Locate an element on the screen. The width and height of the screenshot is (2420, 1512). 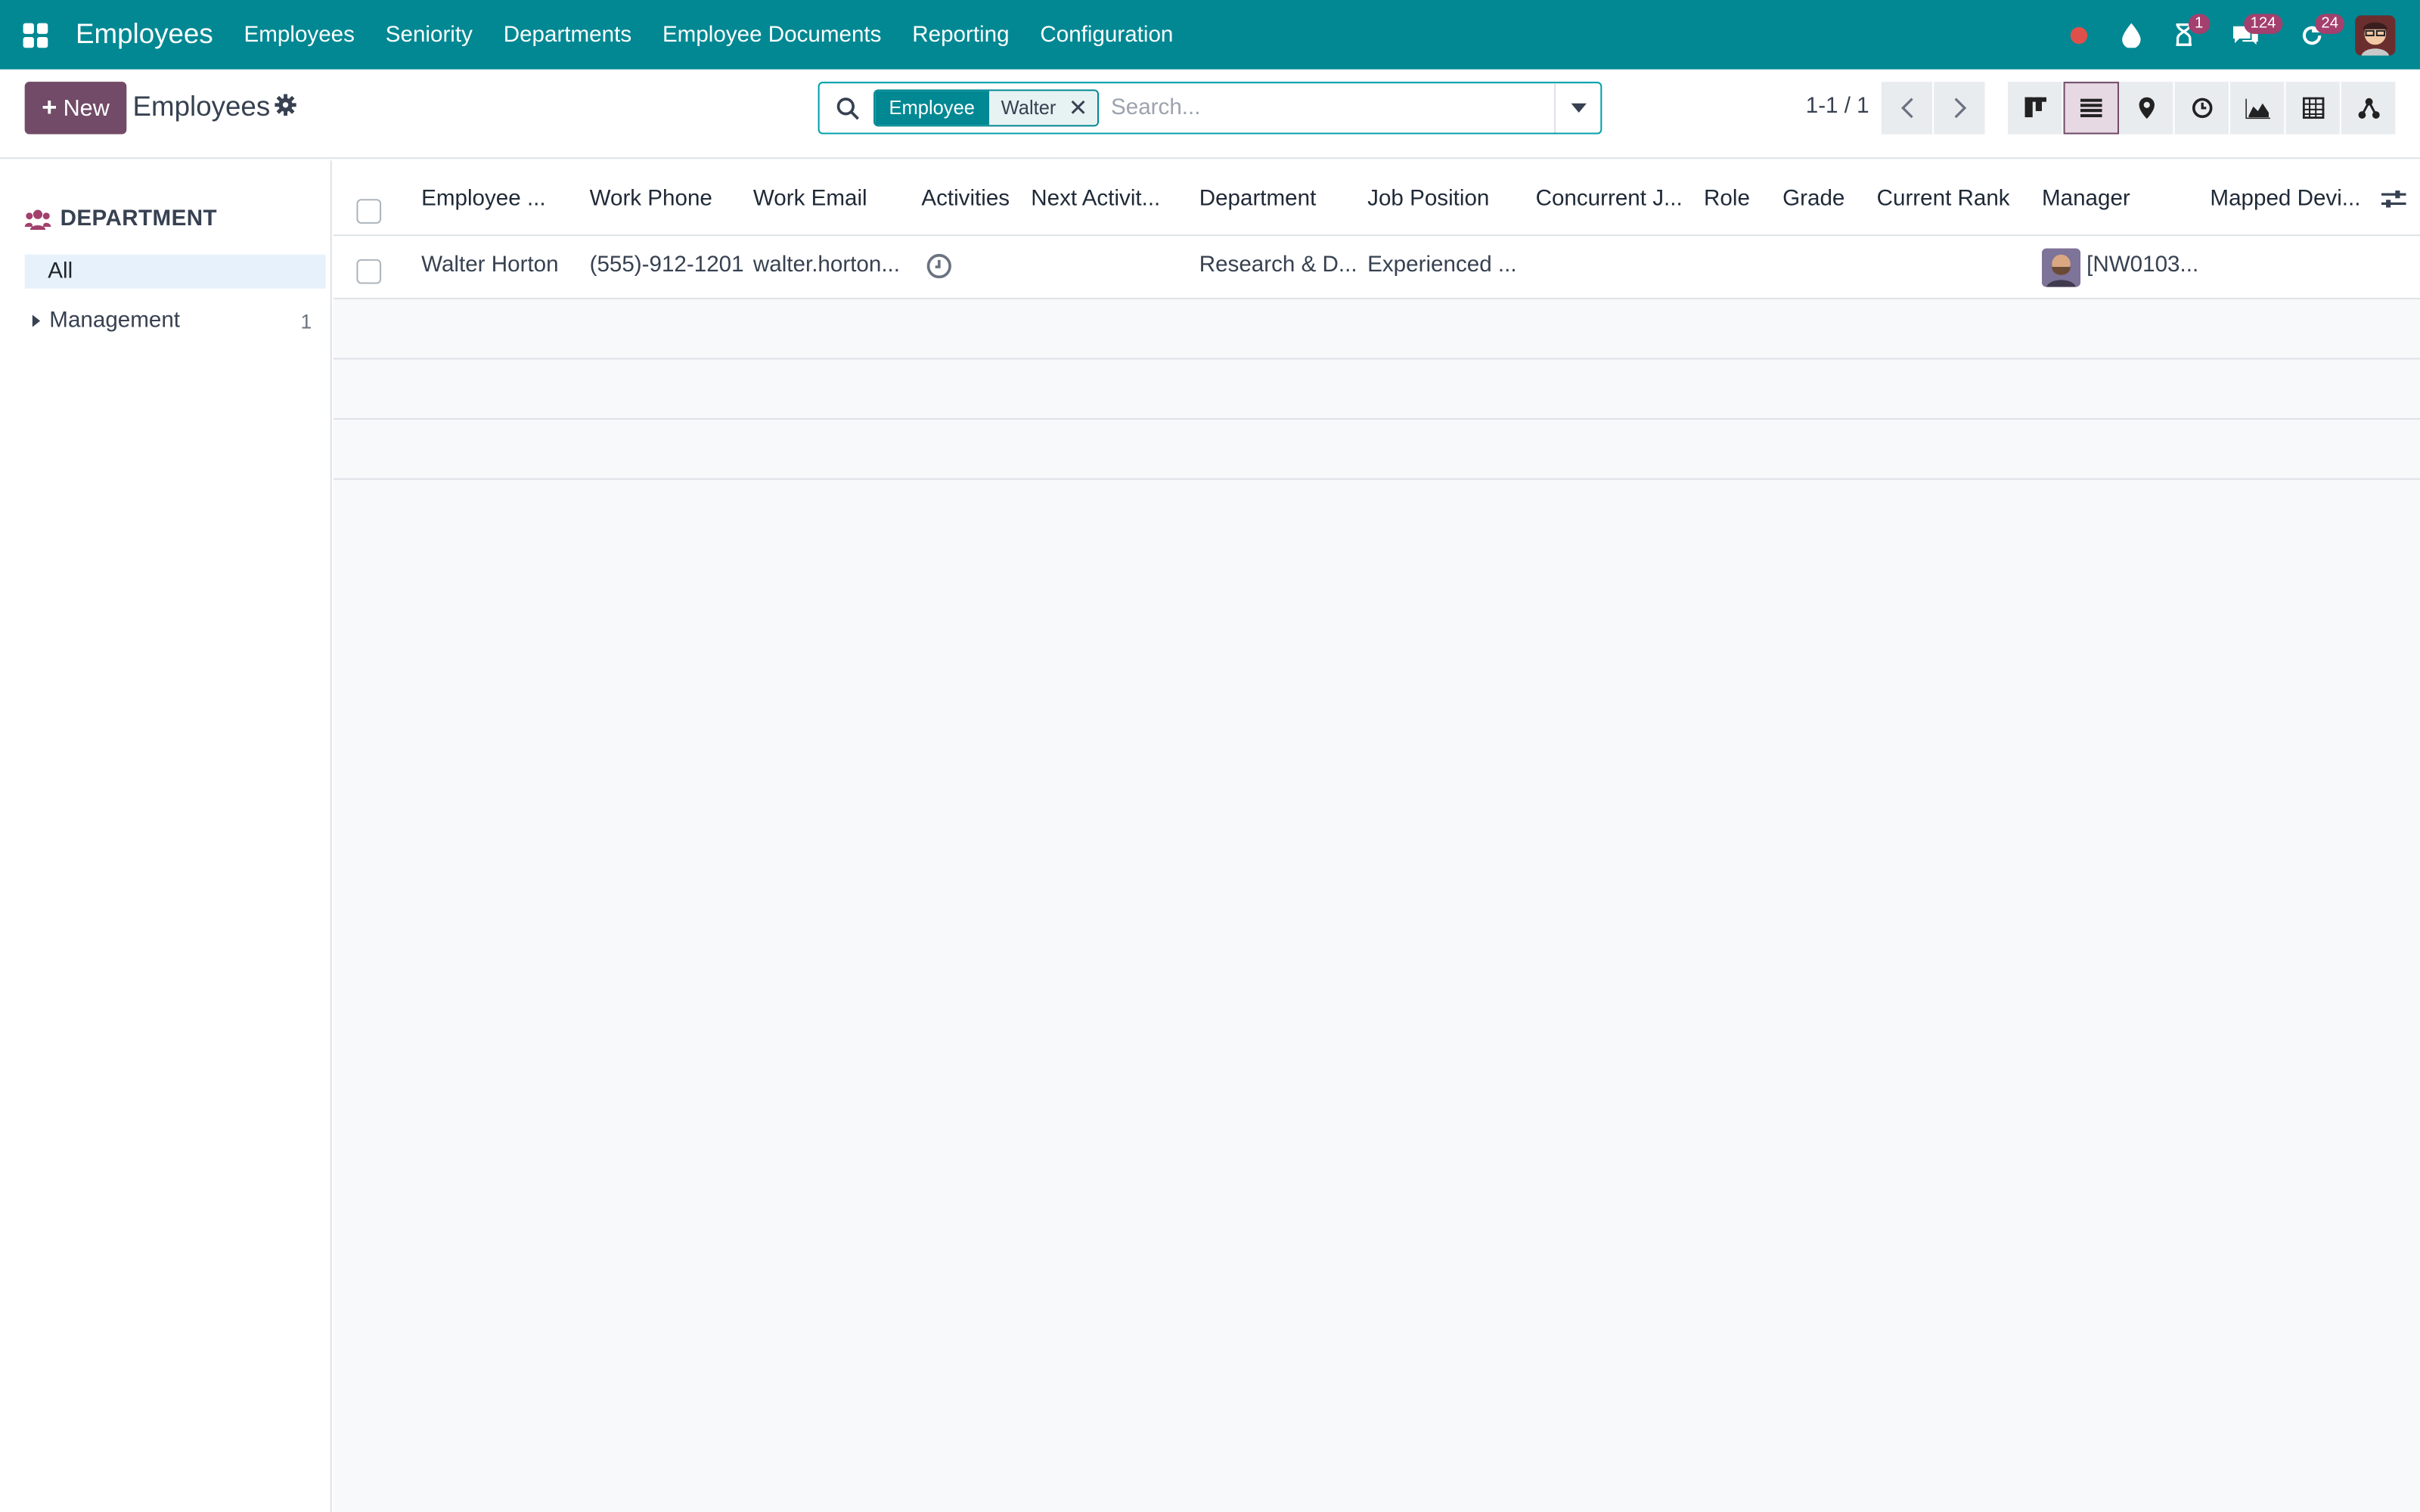
pivot-view-button is located at coordinates (2313, 109).